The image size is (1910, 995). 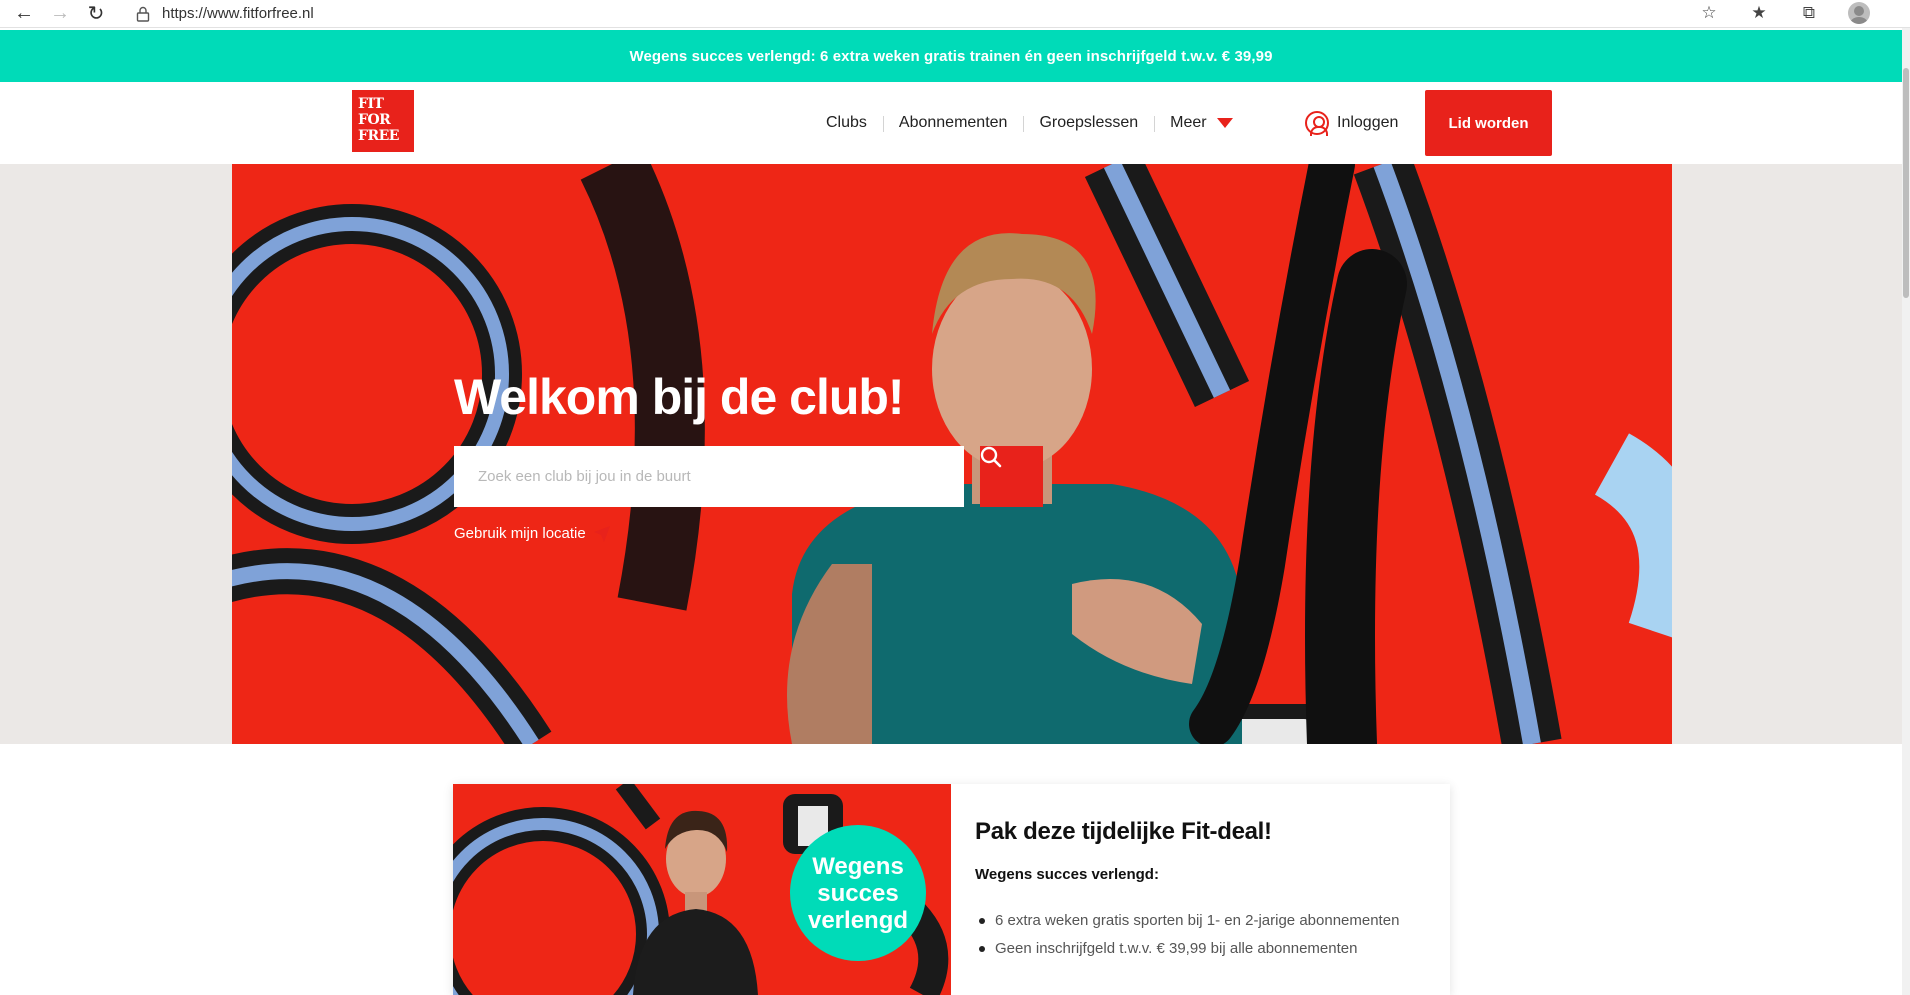 What do you see at coordinates (60, 14) in the screenshot?
I see `forward-icon: →` at bounding box center [60, 14].